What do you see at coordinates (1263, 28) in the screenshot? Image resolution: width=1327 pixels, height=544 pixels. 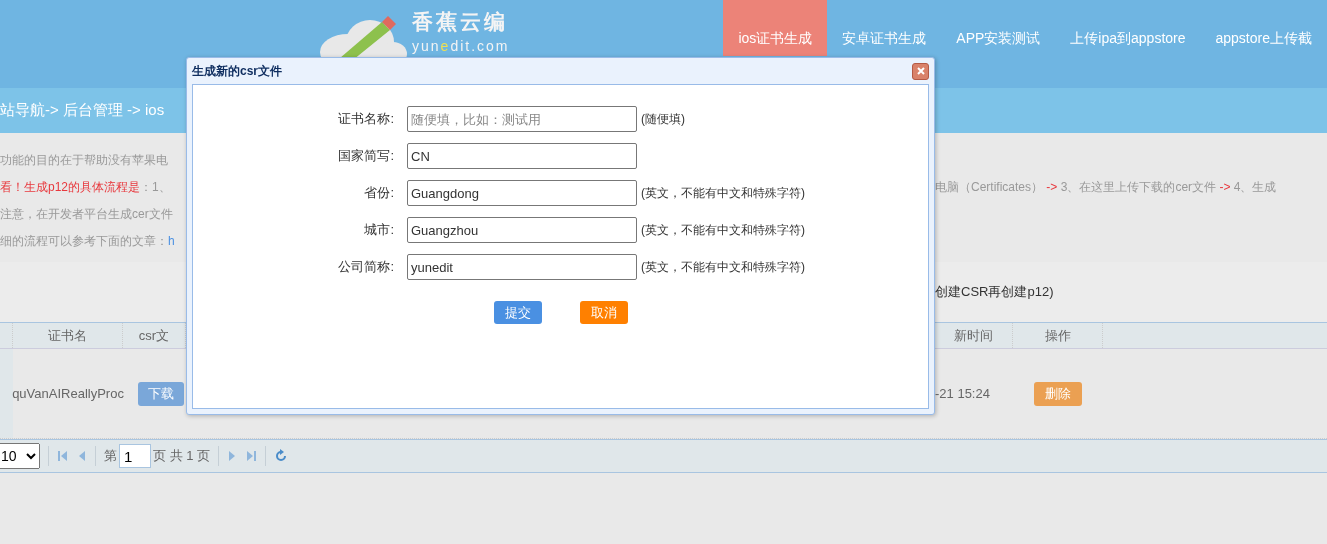 I see `nav-tab: appstore上传截` at bounding box center [1263, 28].